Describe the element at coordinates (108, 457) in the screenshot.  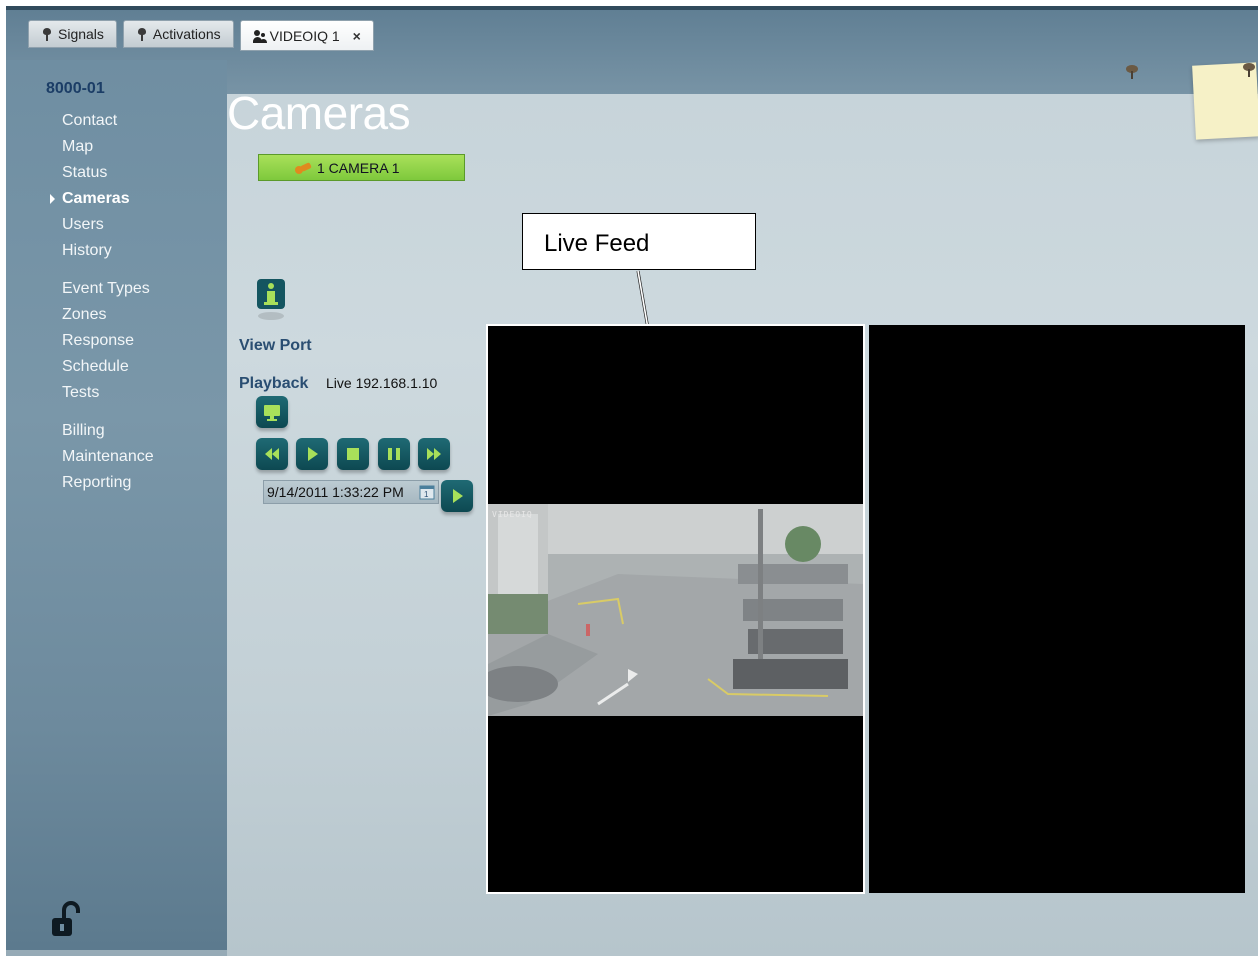
I see `sidebar-item-maintenance: Maintenance` at that location.